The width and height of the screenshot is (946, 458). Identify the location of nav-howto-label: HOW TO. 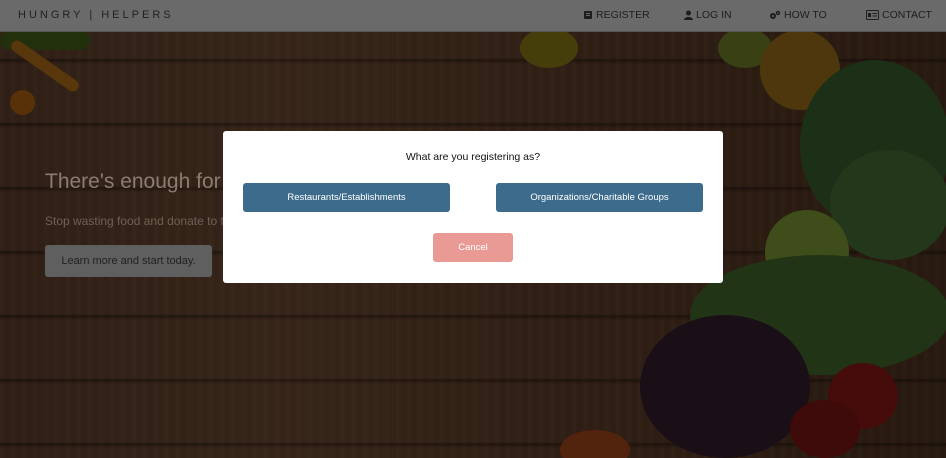
(805, 15).